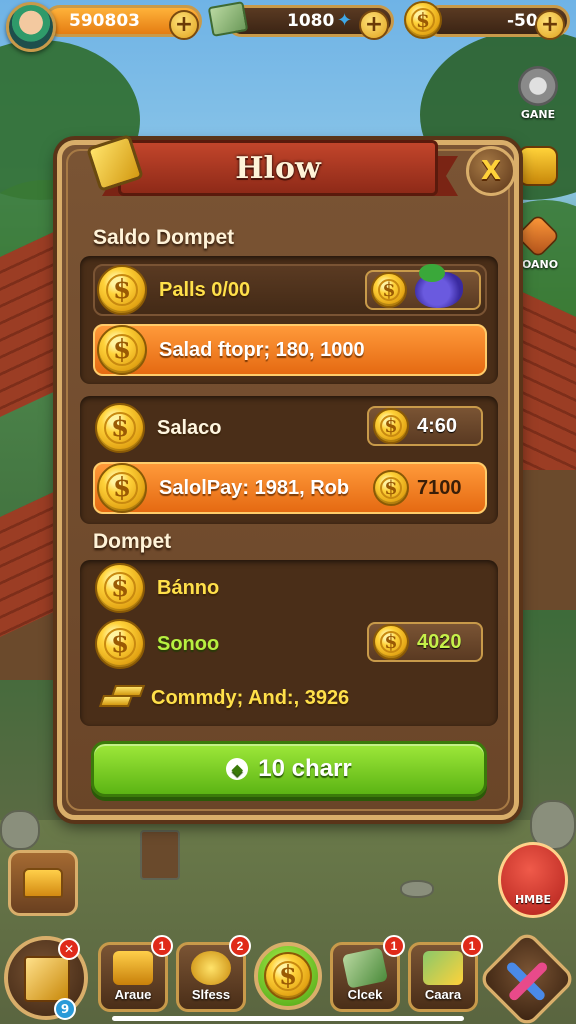  Describe the element at coordinates (533, 899) in the screenshot. I see `home-shop-label: HMBE` at that location.